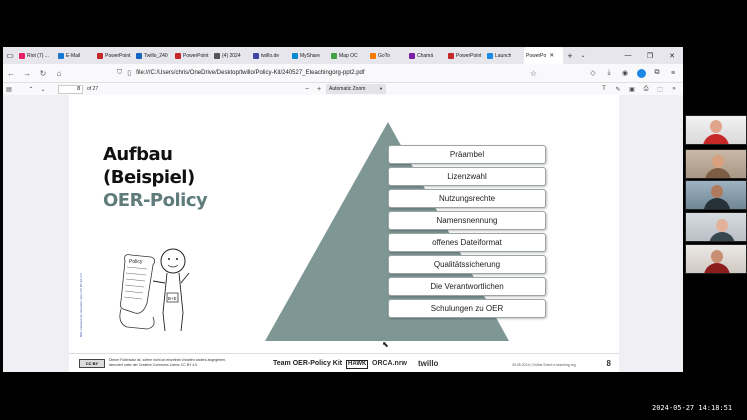  I want to click on prev-page-icon: ⌃, so click(31, 89).